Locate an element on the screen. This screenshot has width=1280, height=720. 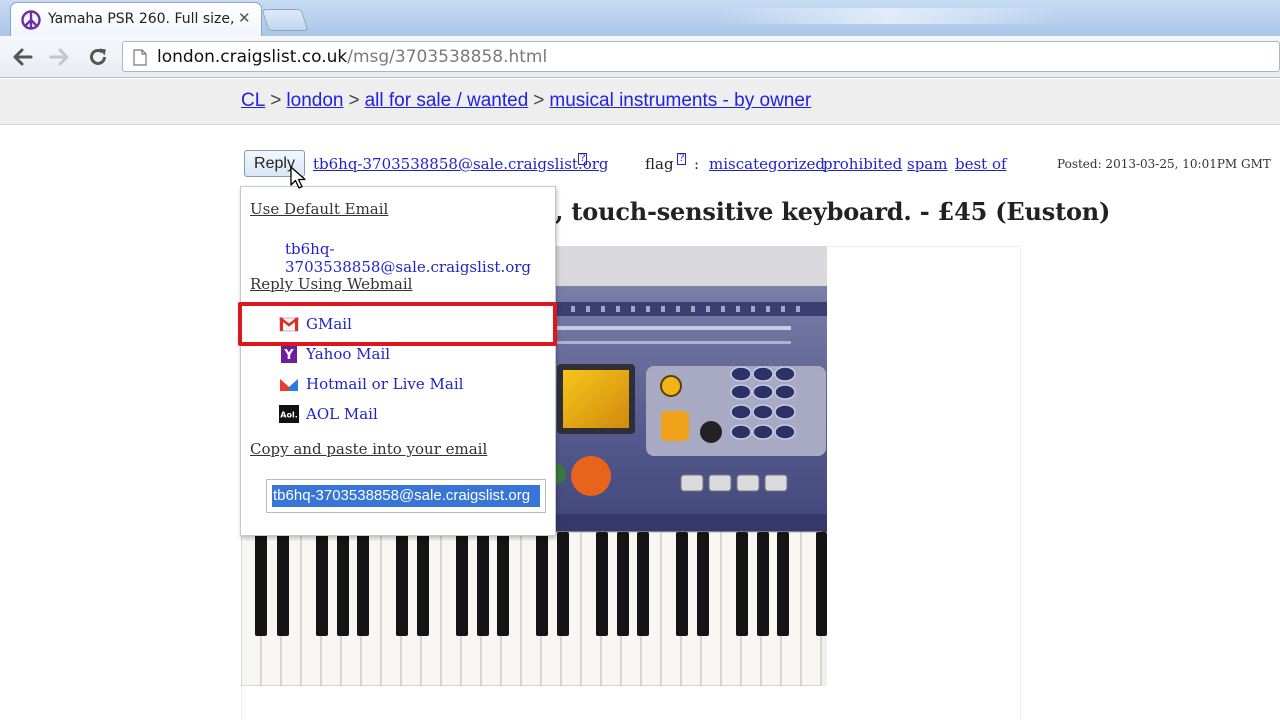
reload-button is located at coordinates (98, 57).